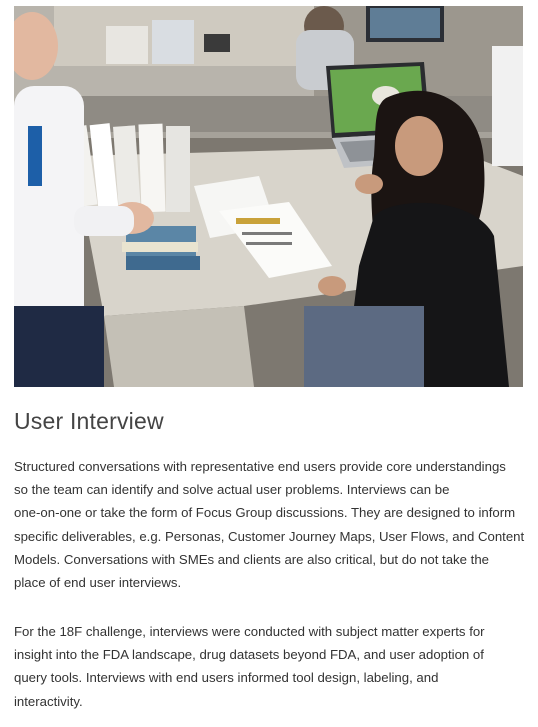 The width and height of the screenshot is (538, 727). I want to click on paragraph-line: place of end user interviews., so click(98, 583).